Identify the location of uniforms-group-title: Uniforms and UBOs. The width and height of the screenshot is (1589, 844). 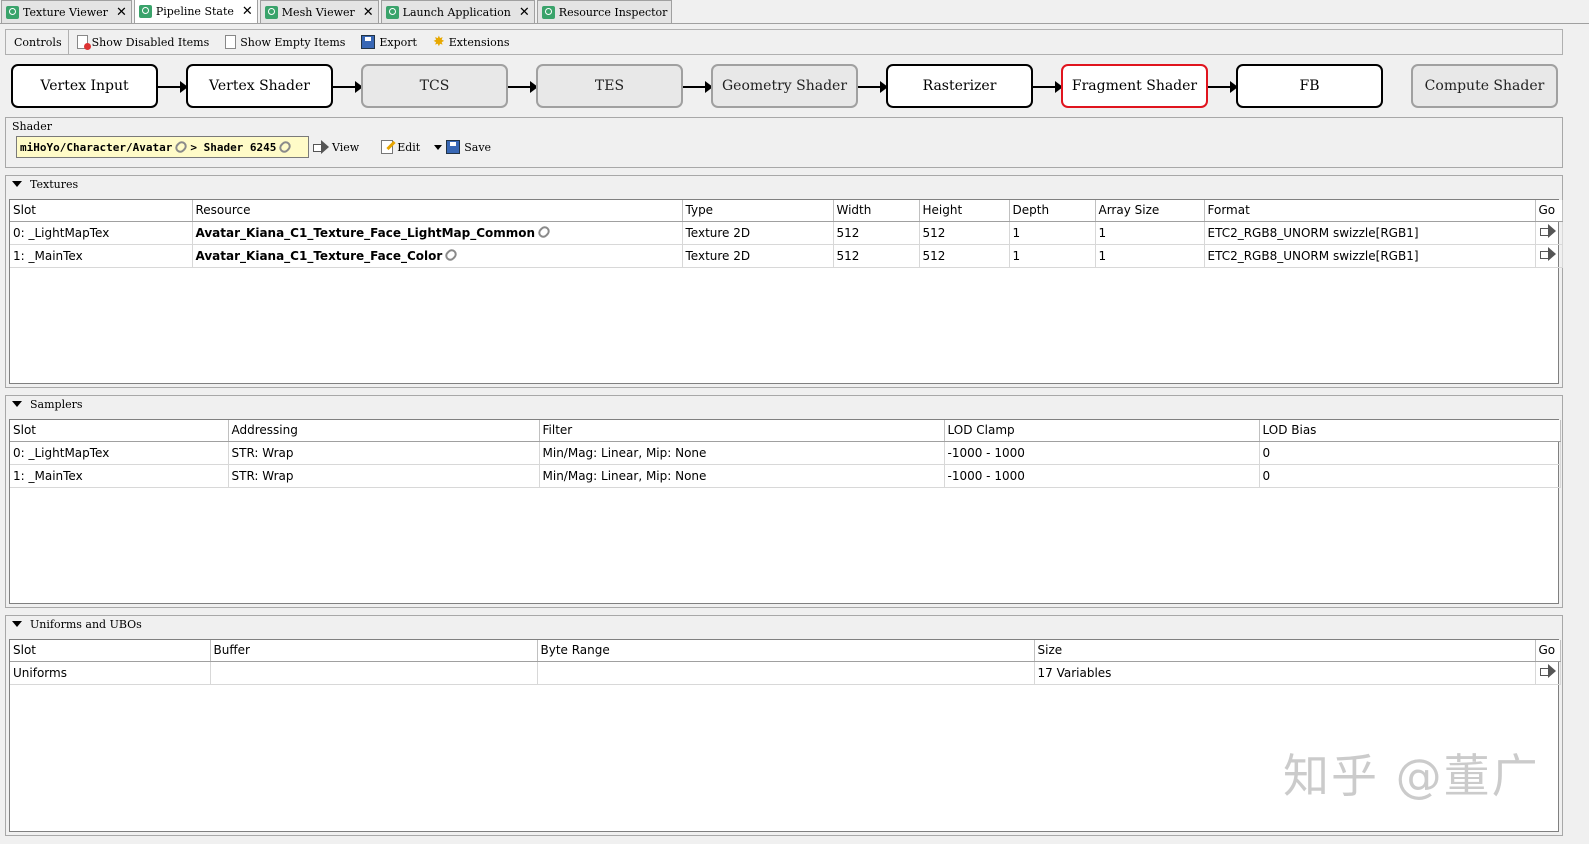
(784, 624).